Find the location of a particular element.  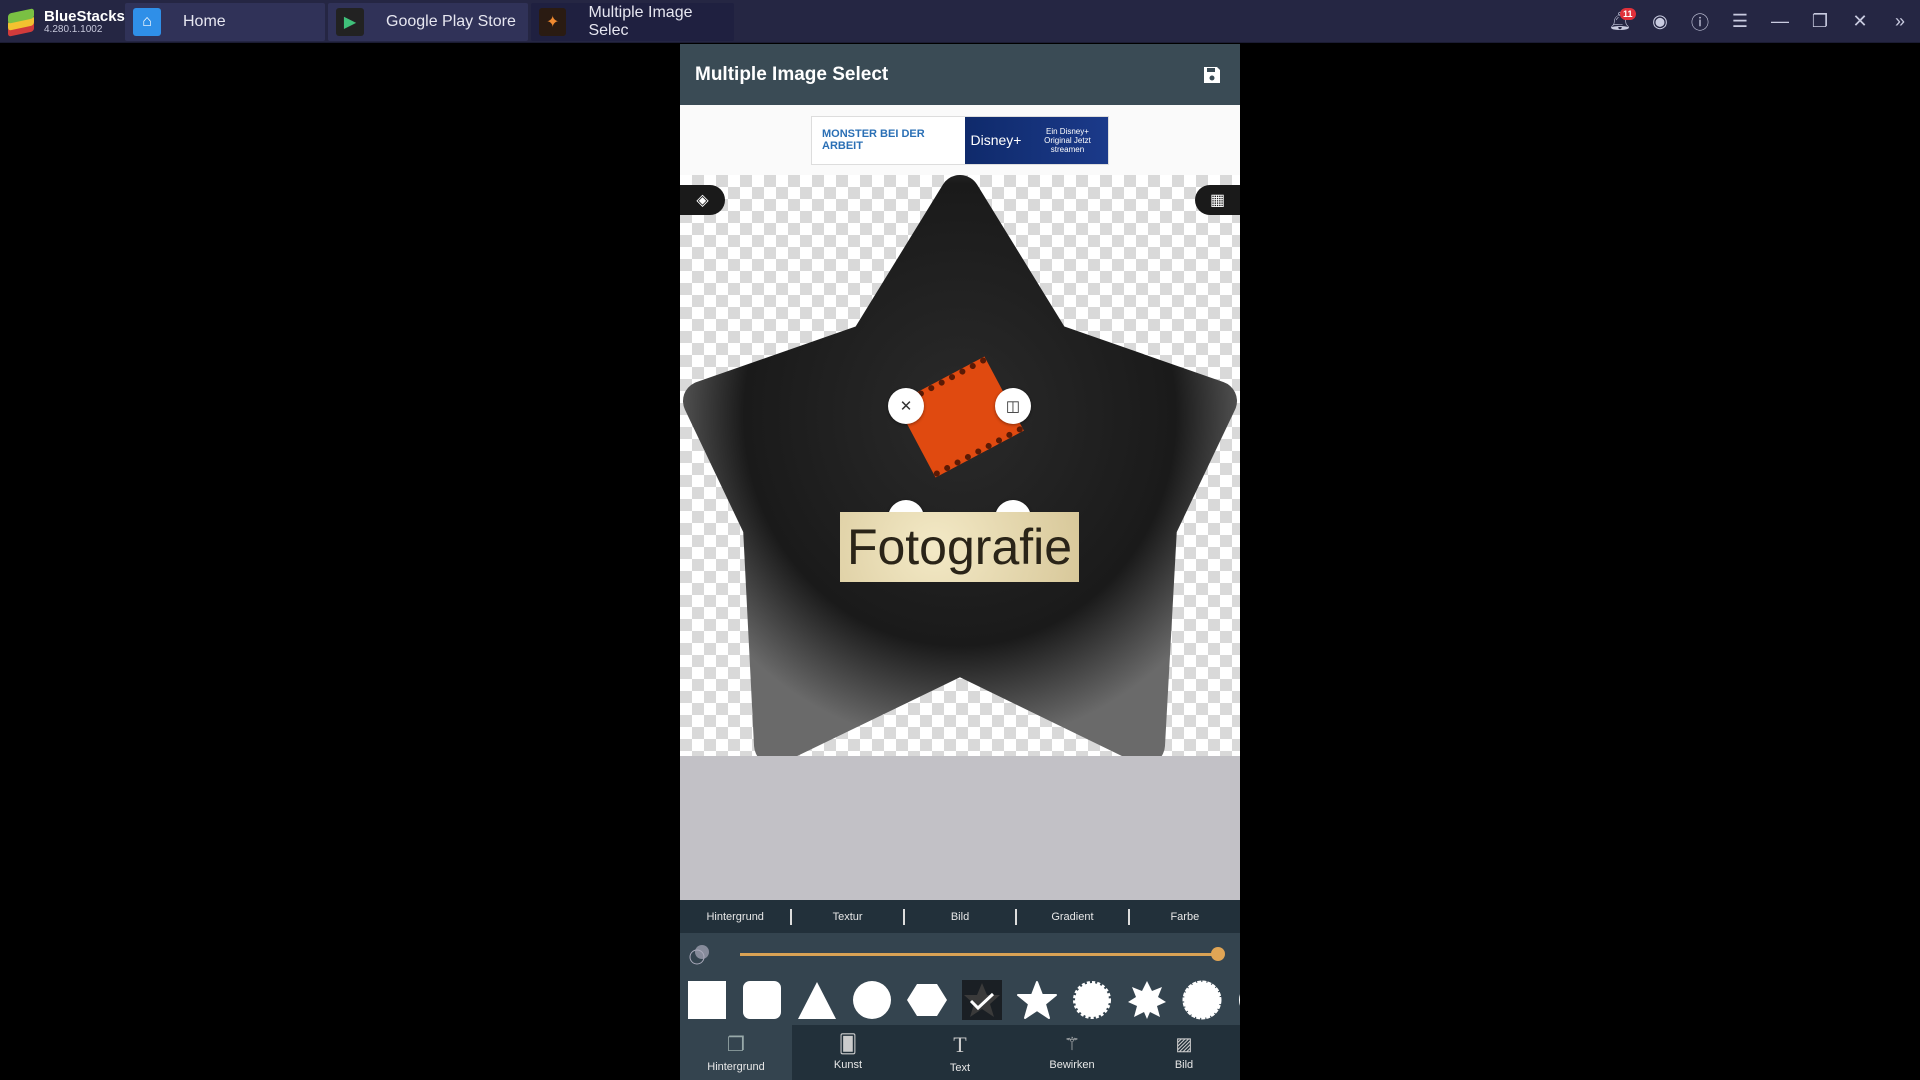

opacity-icon is located at coordinates (699, 955).